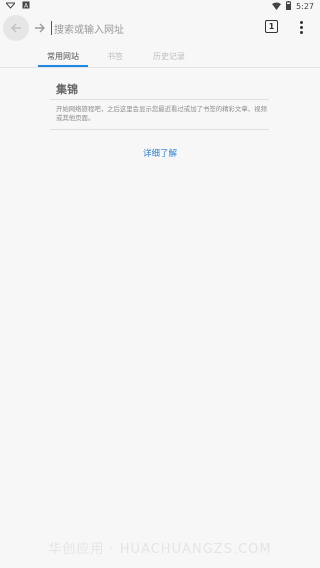 The image size is (320, 568). Describe the element at coordinates (293, 6) in the screenshot. I see `status-bar-right: 5:27` at that location.